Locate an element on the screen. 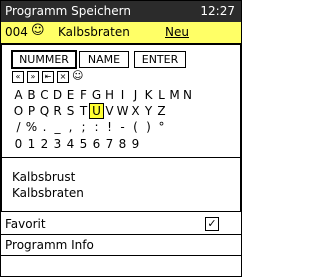 The image size is (320, 277). key: ° is located at coordinates (161, 127).